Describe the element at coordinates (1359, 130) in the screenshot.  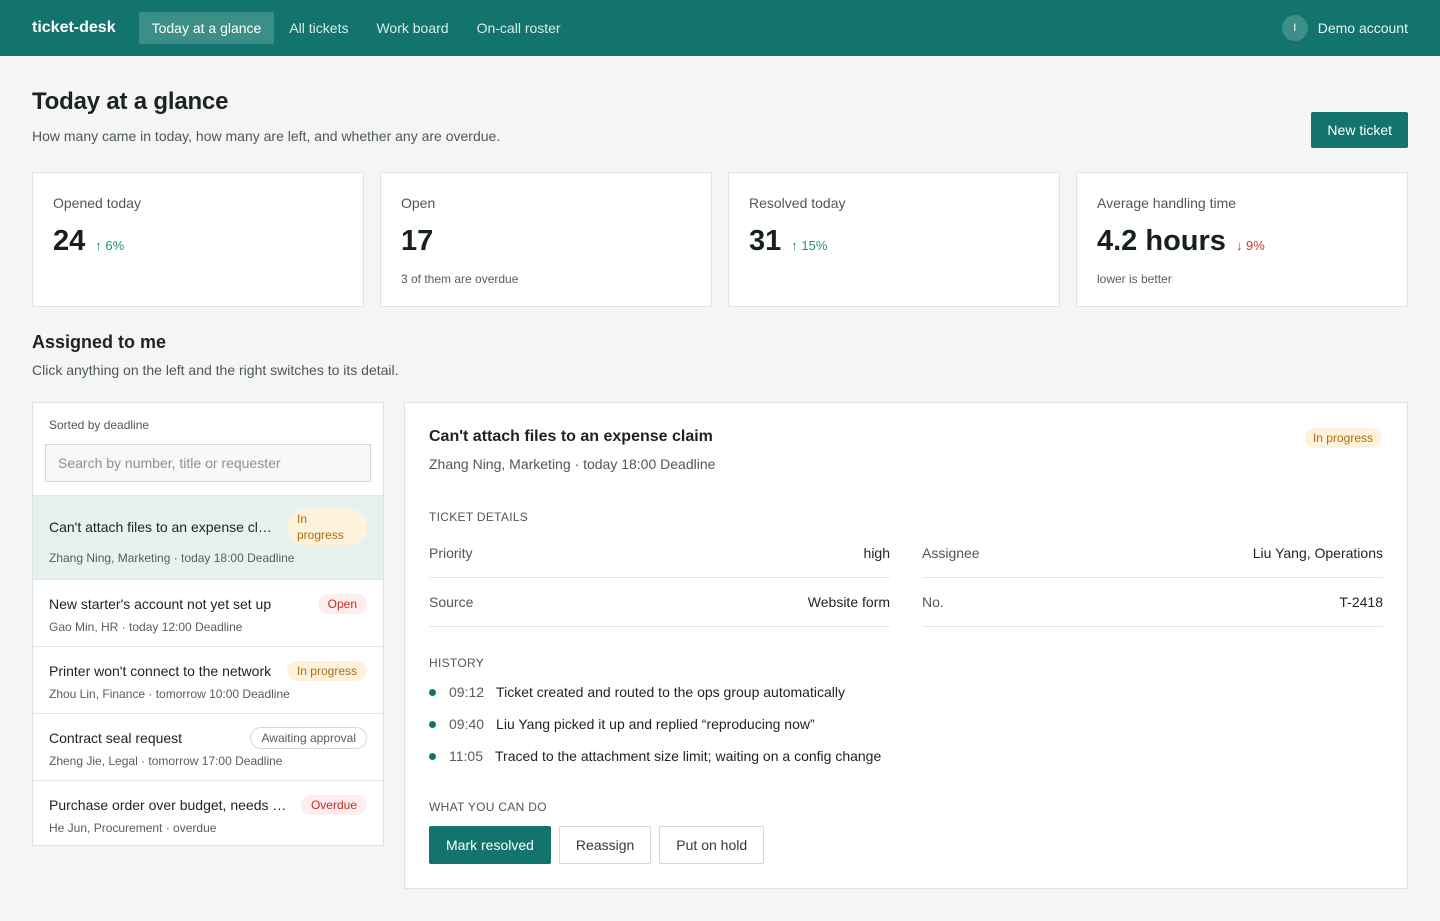
I see `new-ticket-button: New ticket` at that location.